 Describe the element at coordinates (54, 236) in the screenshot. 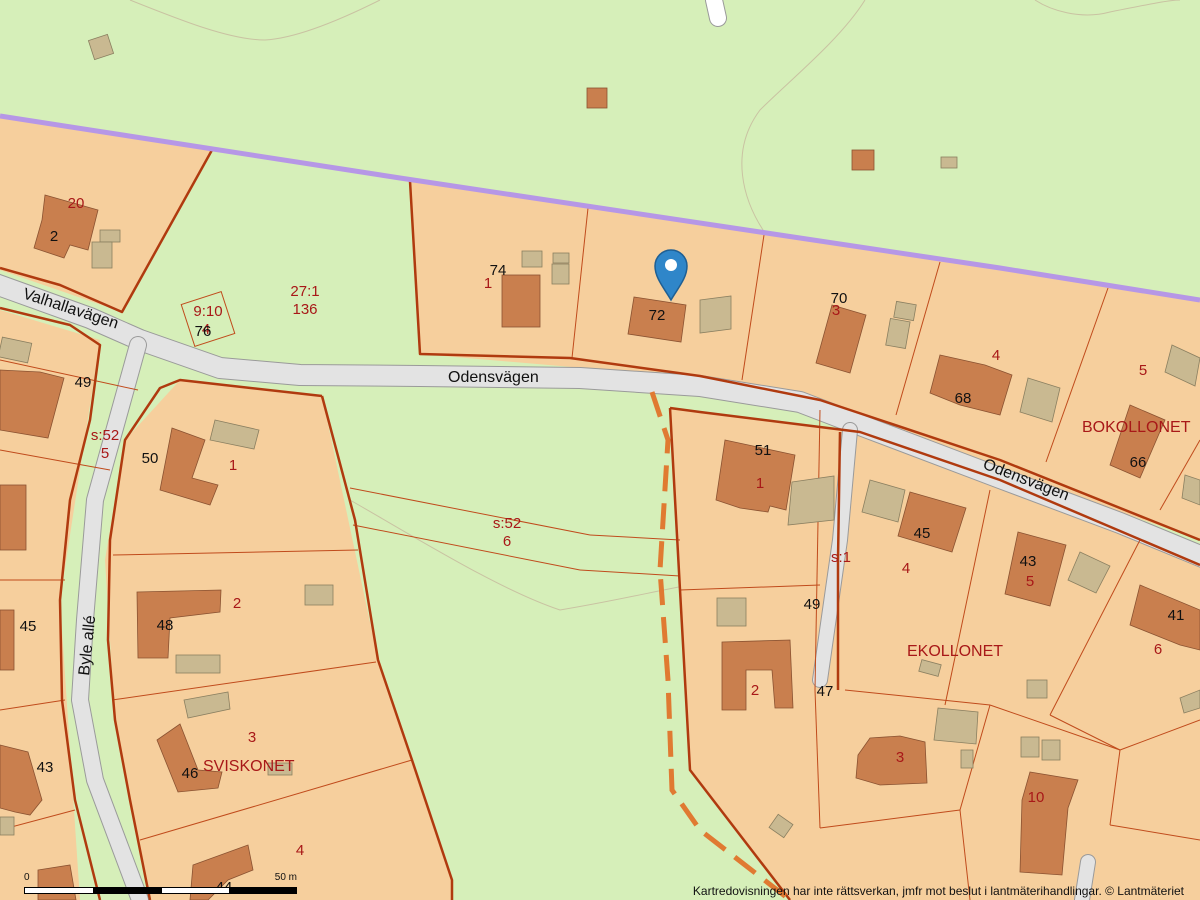

I see `address-label: 2` at that location.